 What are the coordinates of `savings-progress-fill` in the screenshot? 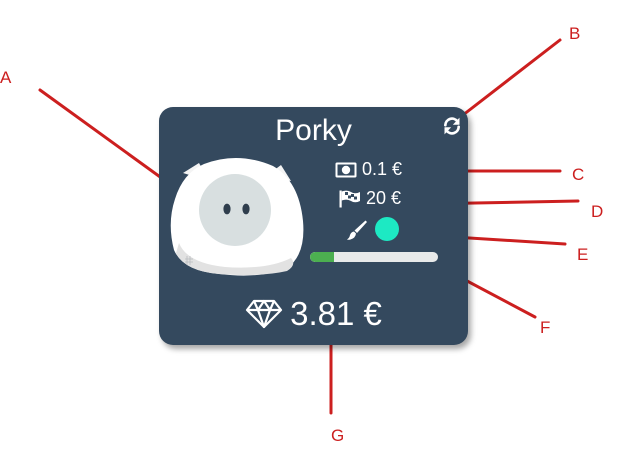 It's located at (322, 257).